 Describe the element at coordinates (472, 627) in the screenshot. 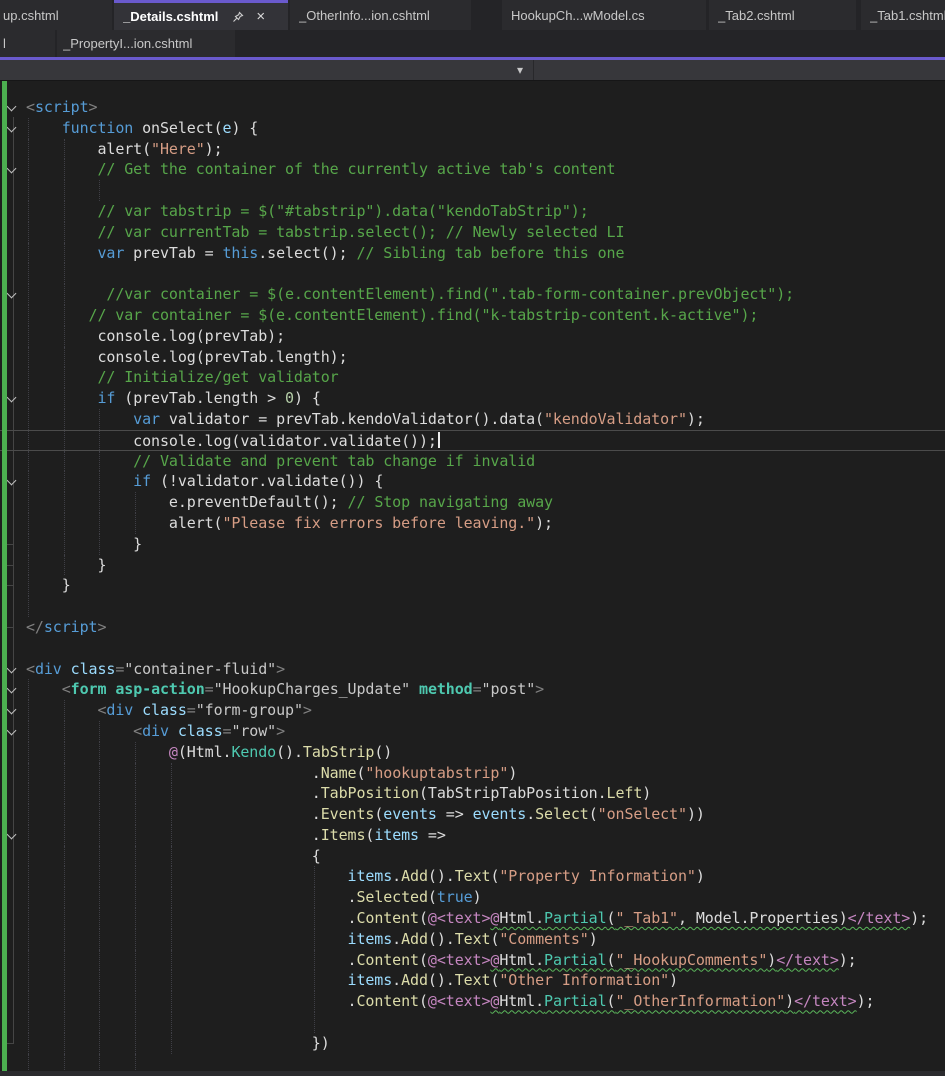

I see `code-line: </script>` at that location.